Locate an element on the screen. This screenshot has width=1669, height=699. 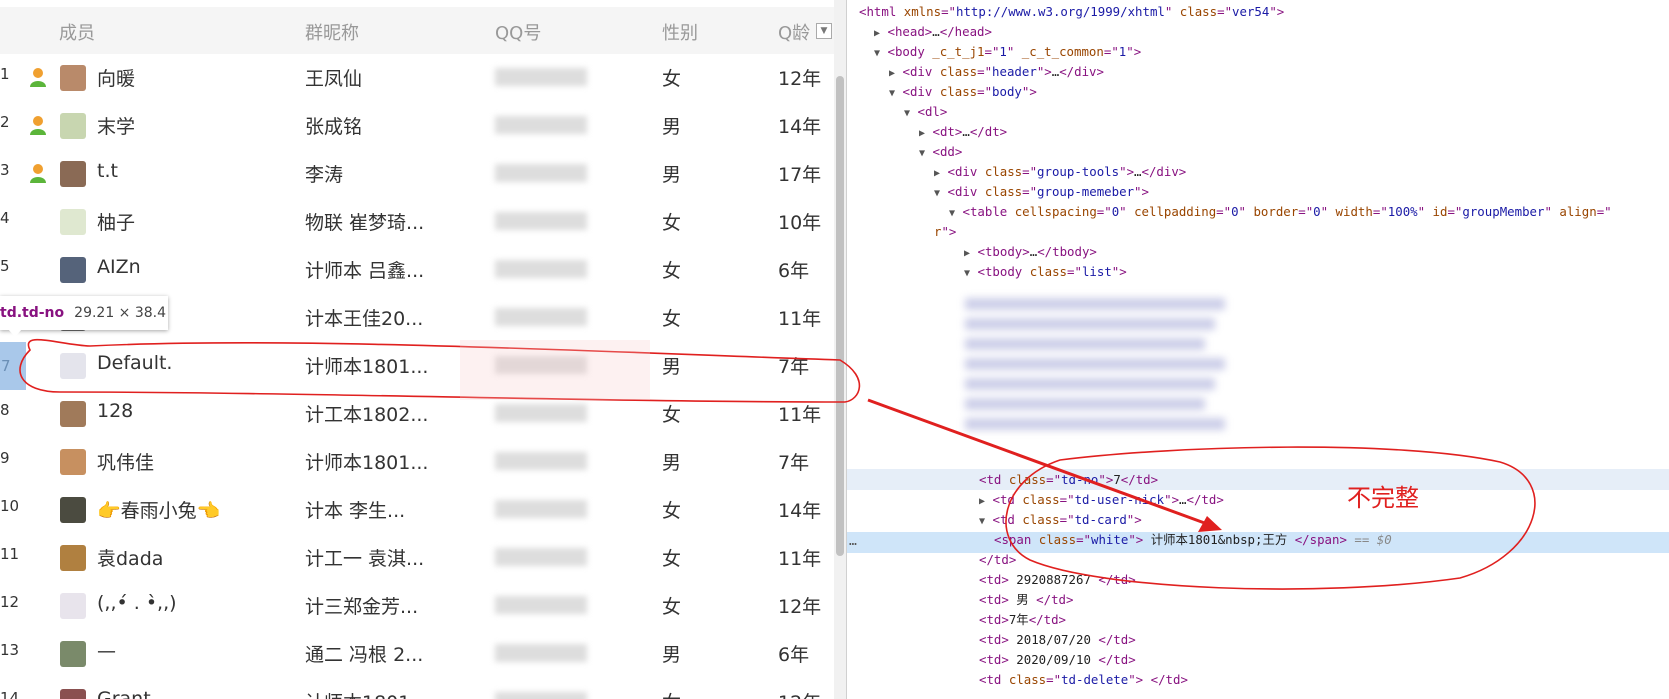
member-nick: Default. is located at coordinates (134, 363).